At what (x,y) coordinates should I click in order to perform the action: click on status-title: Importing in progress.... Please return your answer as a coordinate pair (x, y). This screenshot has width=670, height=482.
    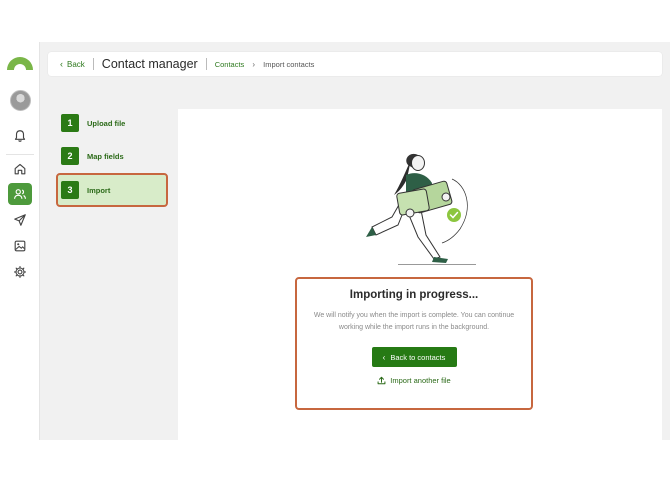
    Looking at the image, I should click on (414, 295).